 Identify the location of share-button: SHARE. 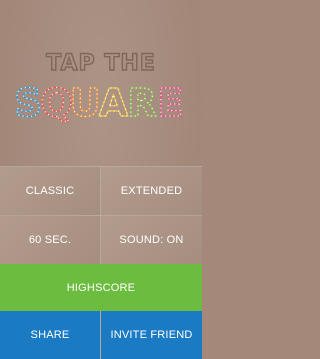
(50, 335).